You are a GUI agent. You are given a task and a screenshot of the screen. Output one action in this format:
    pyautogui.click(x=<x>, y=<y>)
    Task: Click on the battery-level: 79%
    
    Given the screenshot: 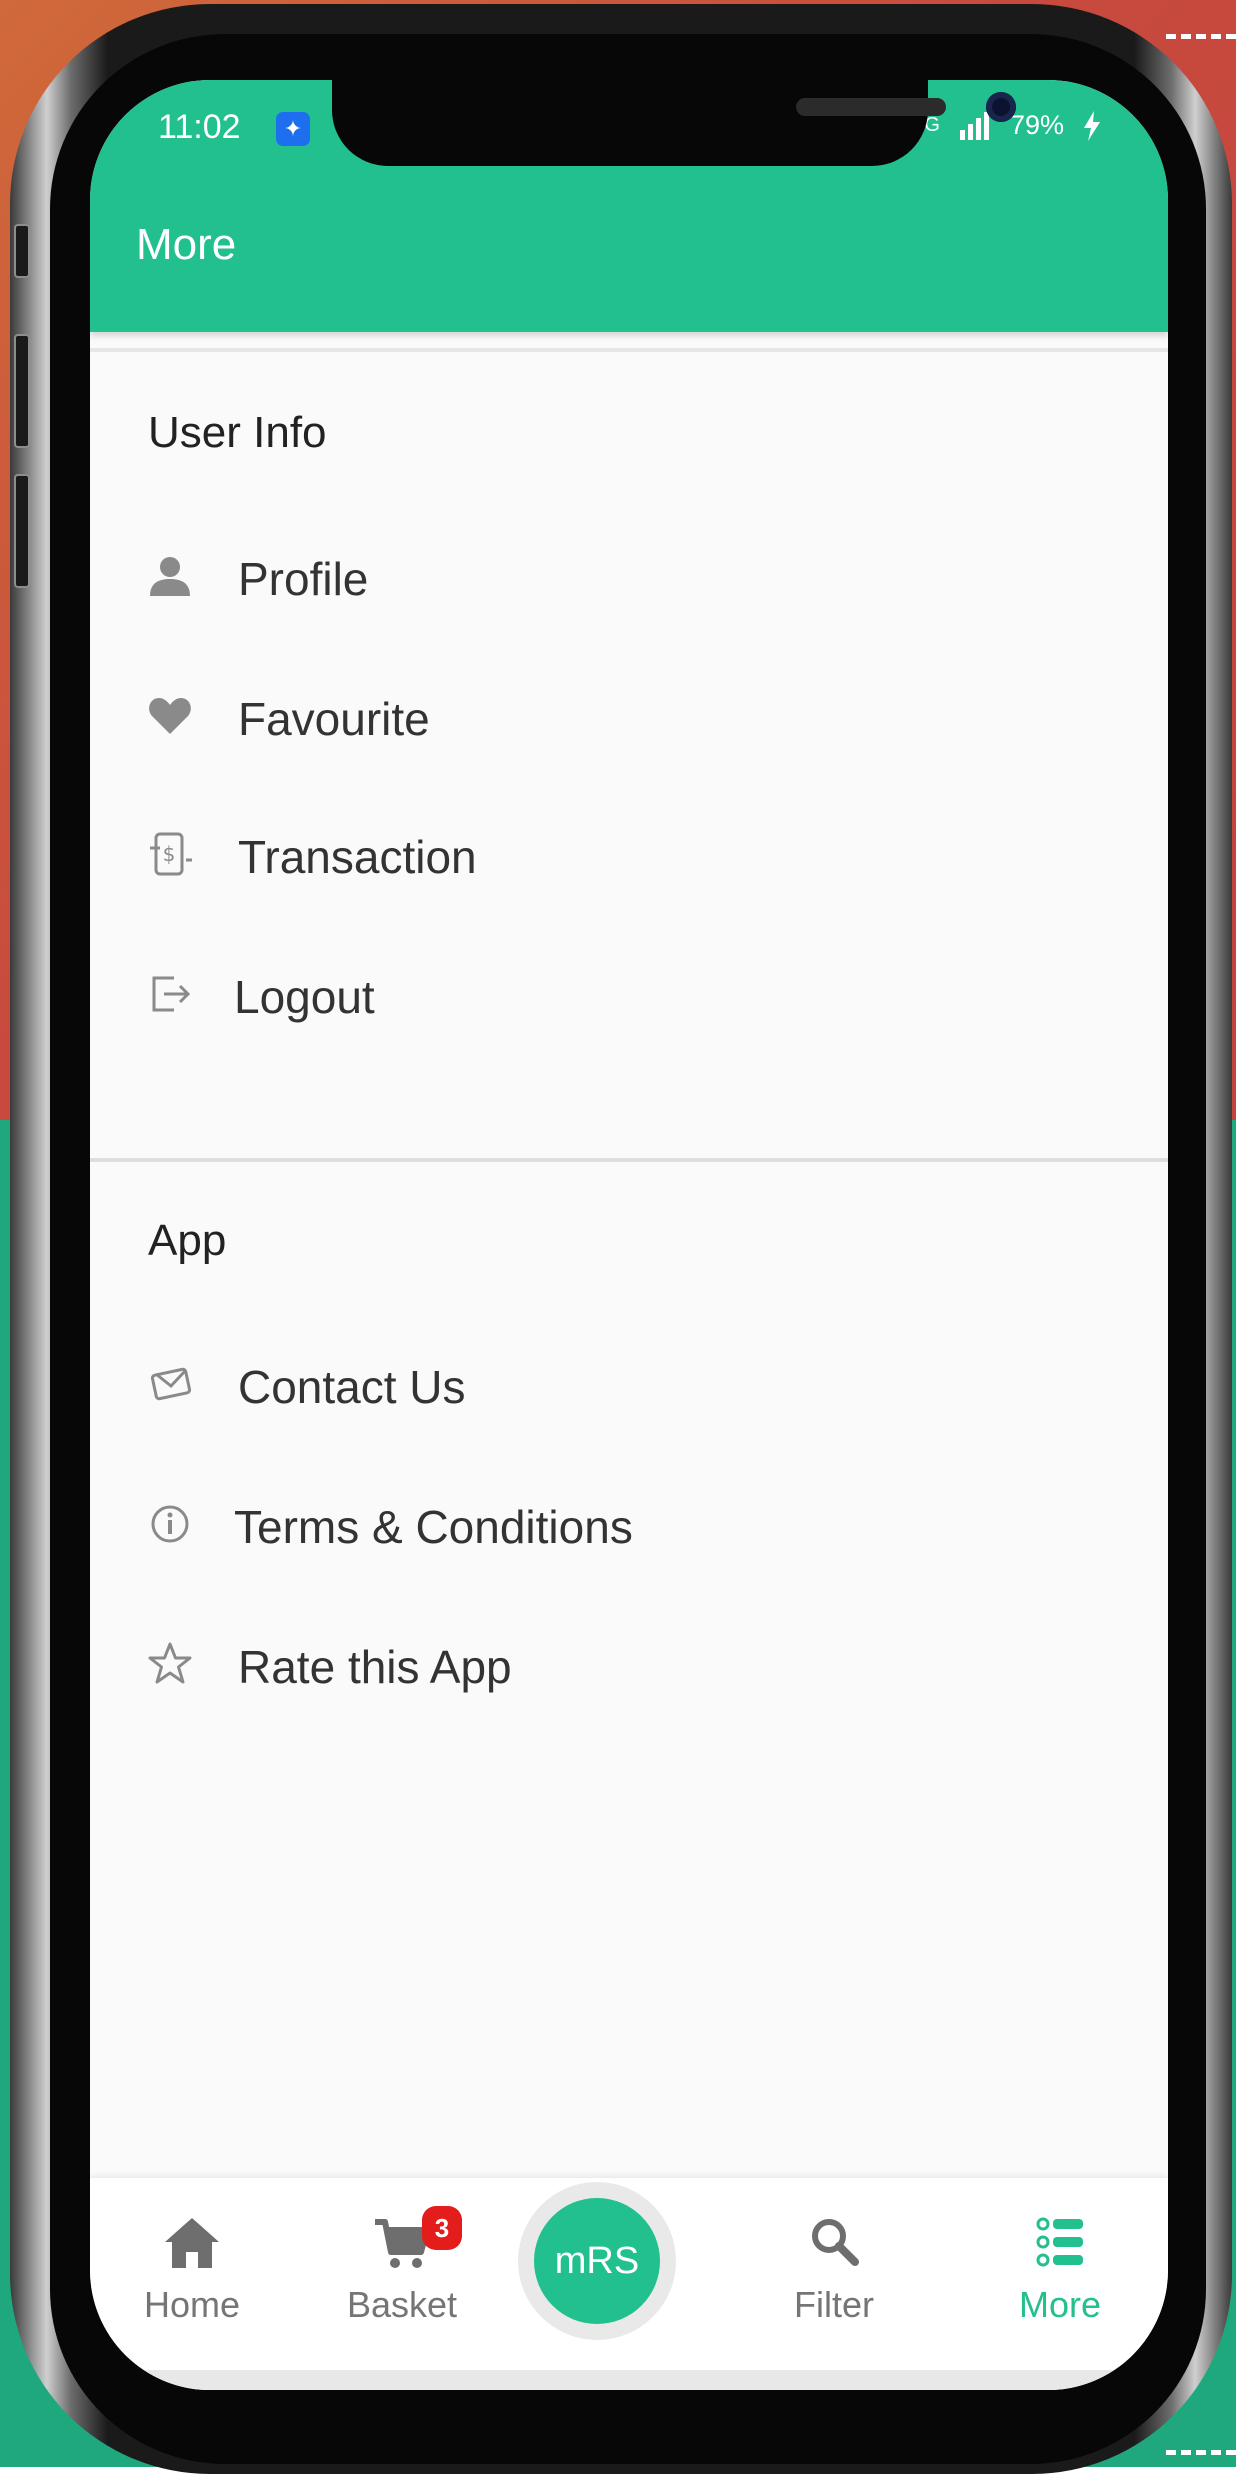 What is the action you would take?
    pyautogui.click(x=1036, y=125)
    